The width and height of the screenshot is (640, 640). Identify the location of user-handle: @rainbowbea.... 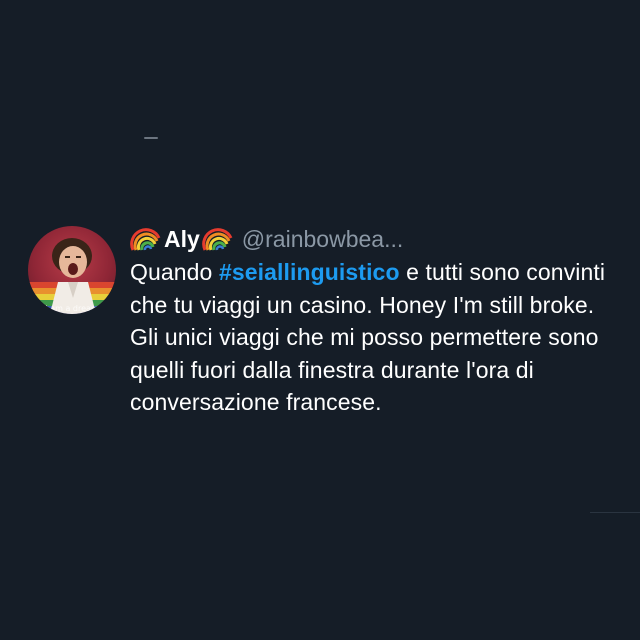
(322, 239).